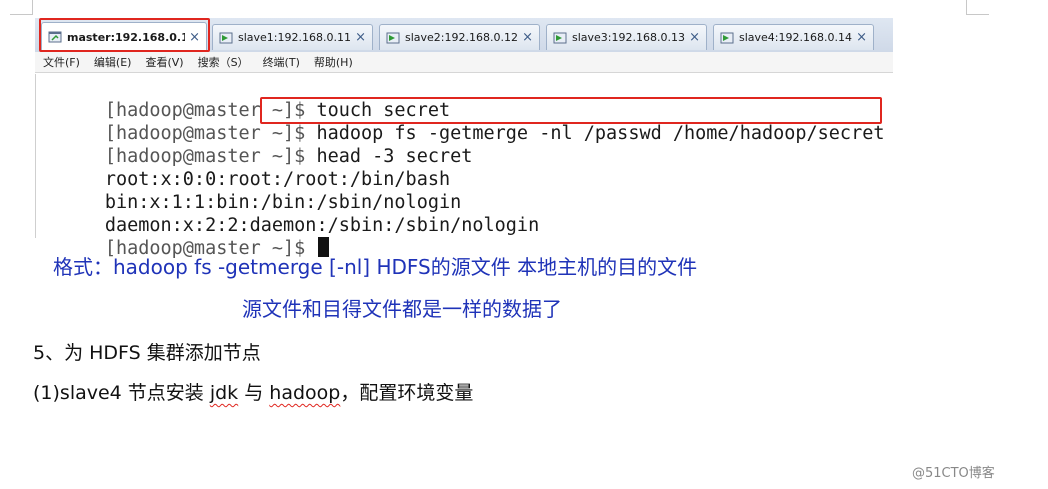  I want to click on step-1-suffix: ，配置环境变量, so click(407, 393).